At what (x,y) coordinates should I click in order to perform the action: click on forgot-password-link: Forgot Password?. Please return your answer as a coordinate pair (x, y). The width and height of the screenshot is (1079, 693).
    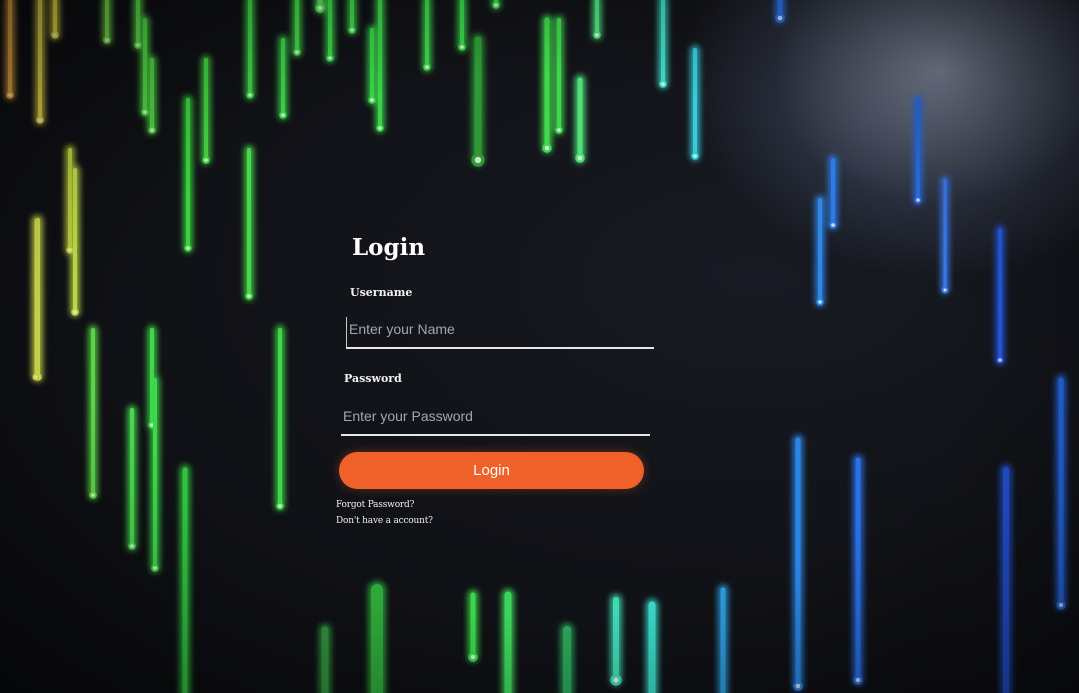
    Looking at the image, I should click on (375, 505).